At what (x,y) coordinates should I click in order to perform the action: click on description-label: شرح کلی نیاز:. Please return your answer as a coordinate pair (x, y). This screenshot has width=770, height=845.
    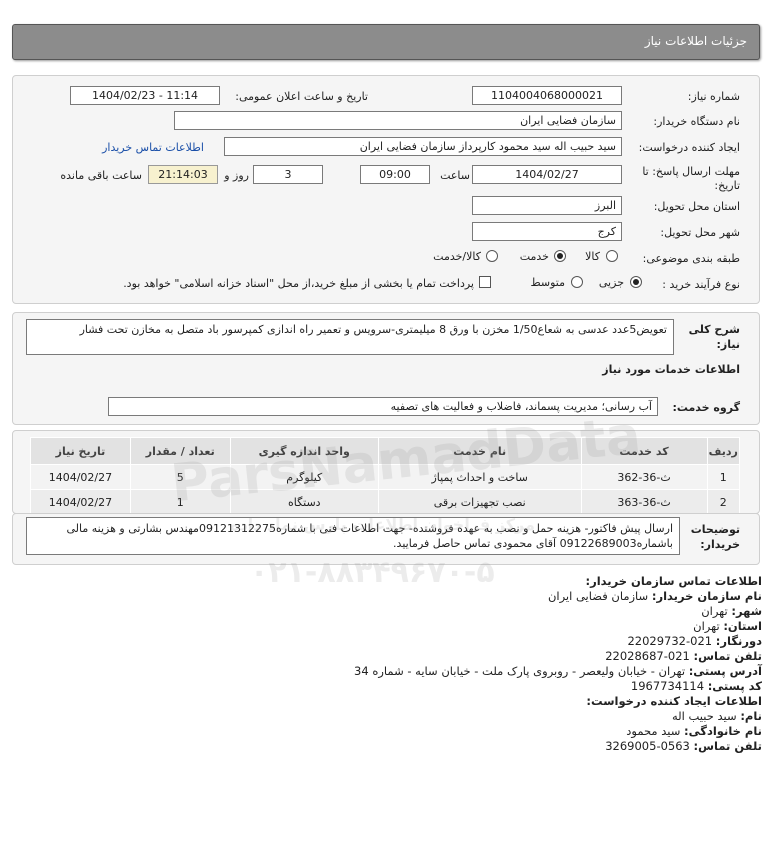
    Looking at the image, I should click on (714, 337).